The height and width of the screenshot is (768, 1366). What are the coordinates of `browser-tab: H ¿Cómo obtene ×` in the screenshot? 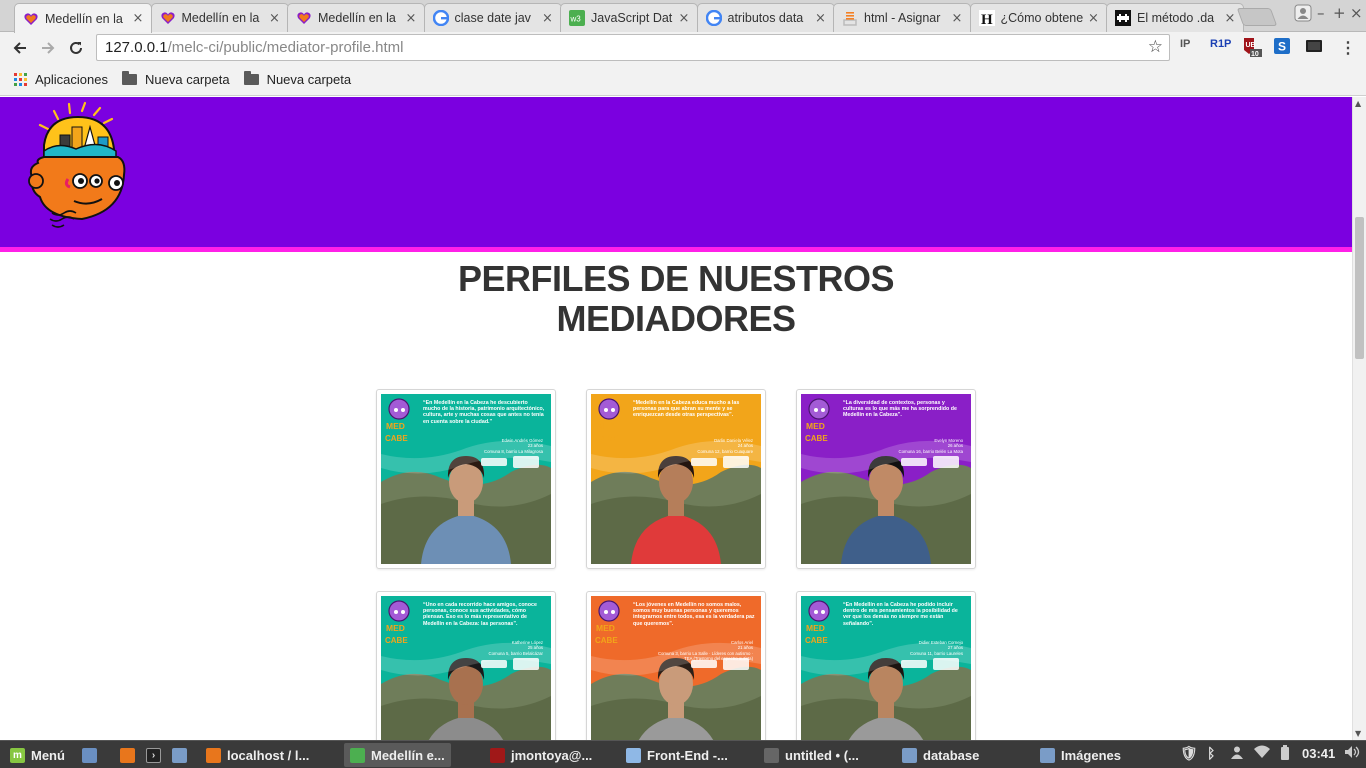 It's located at (1038, 17).